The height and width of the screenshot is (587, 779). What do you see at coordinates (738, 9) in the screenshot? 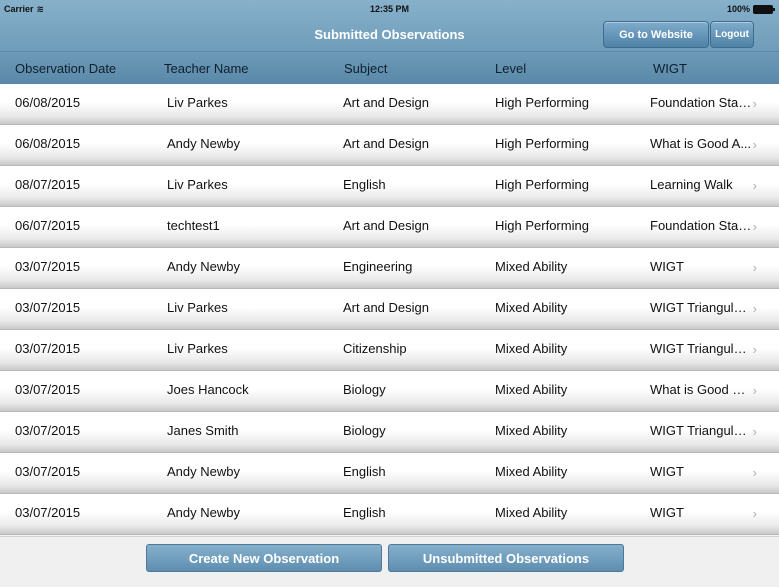
I see `battery-percent: 100%` at bounding box center [738, 9].